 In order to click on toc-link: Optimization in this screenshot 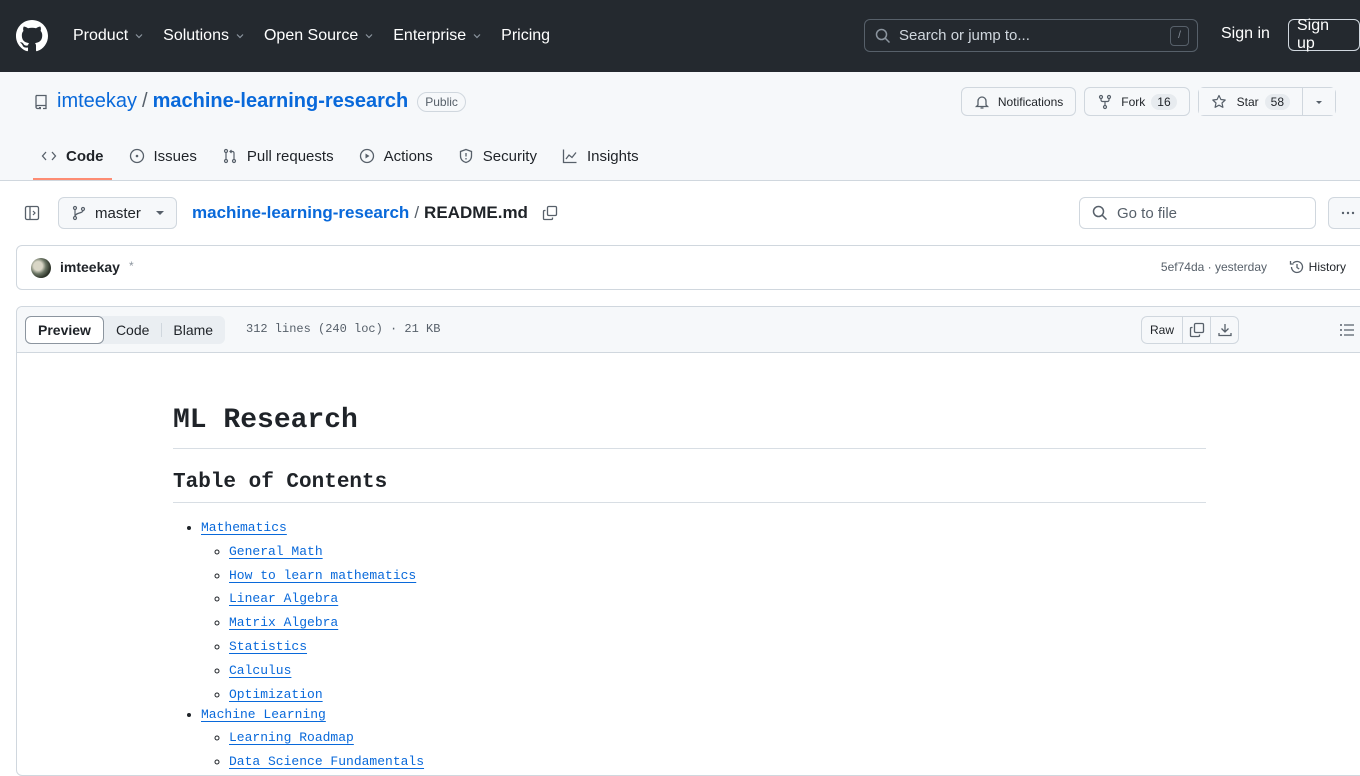, I will do `click(276, 694)`.